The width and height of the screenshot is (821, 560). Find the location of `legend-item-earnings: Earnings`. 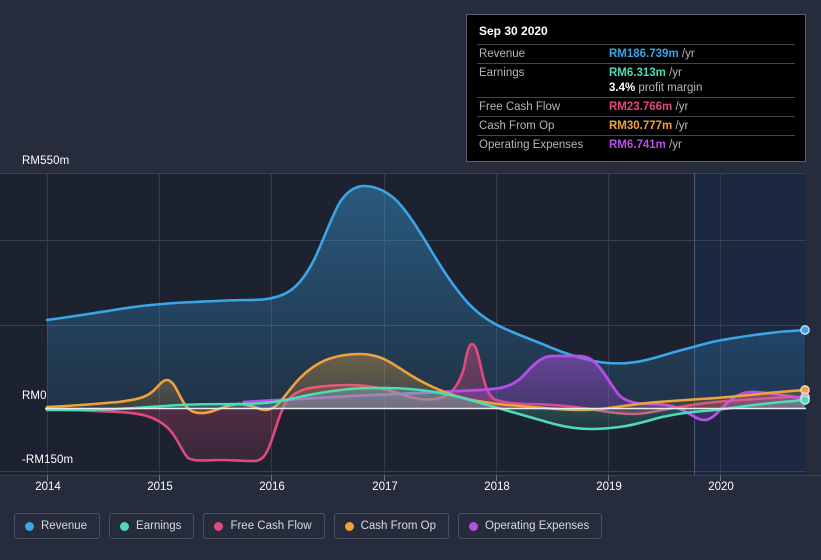

legend-item-earnings: Earnings is located at coordinates (152, 526).